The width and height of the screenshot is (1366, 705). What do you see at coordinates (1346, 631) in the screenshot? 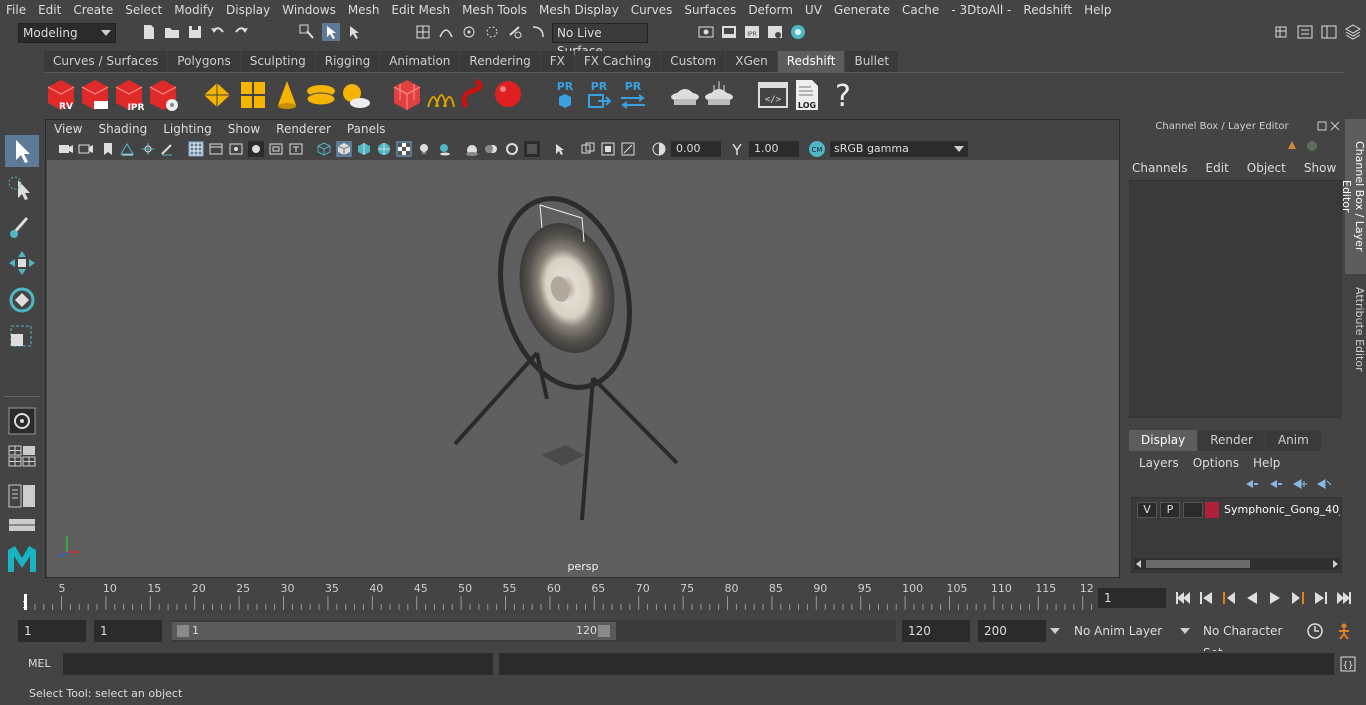
I see `animation-preferences-icon` at bounding box center [1346, 631].